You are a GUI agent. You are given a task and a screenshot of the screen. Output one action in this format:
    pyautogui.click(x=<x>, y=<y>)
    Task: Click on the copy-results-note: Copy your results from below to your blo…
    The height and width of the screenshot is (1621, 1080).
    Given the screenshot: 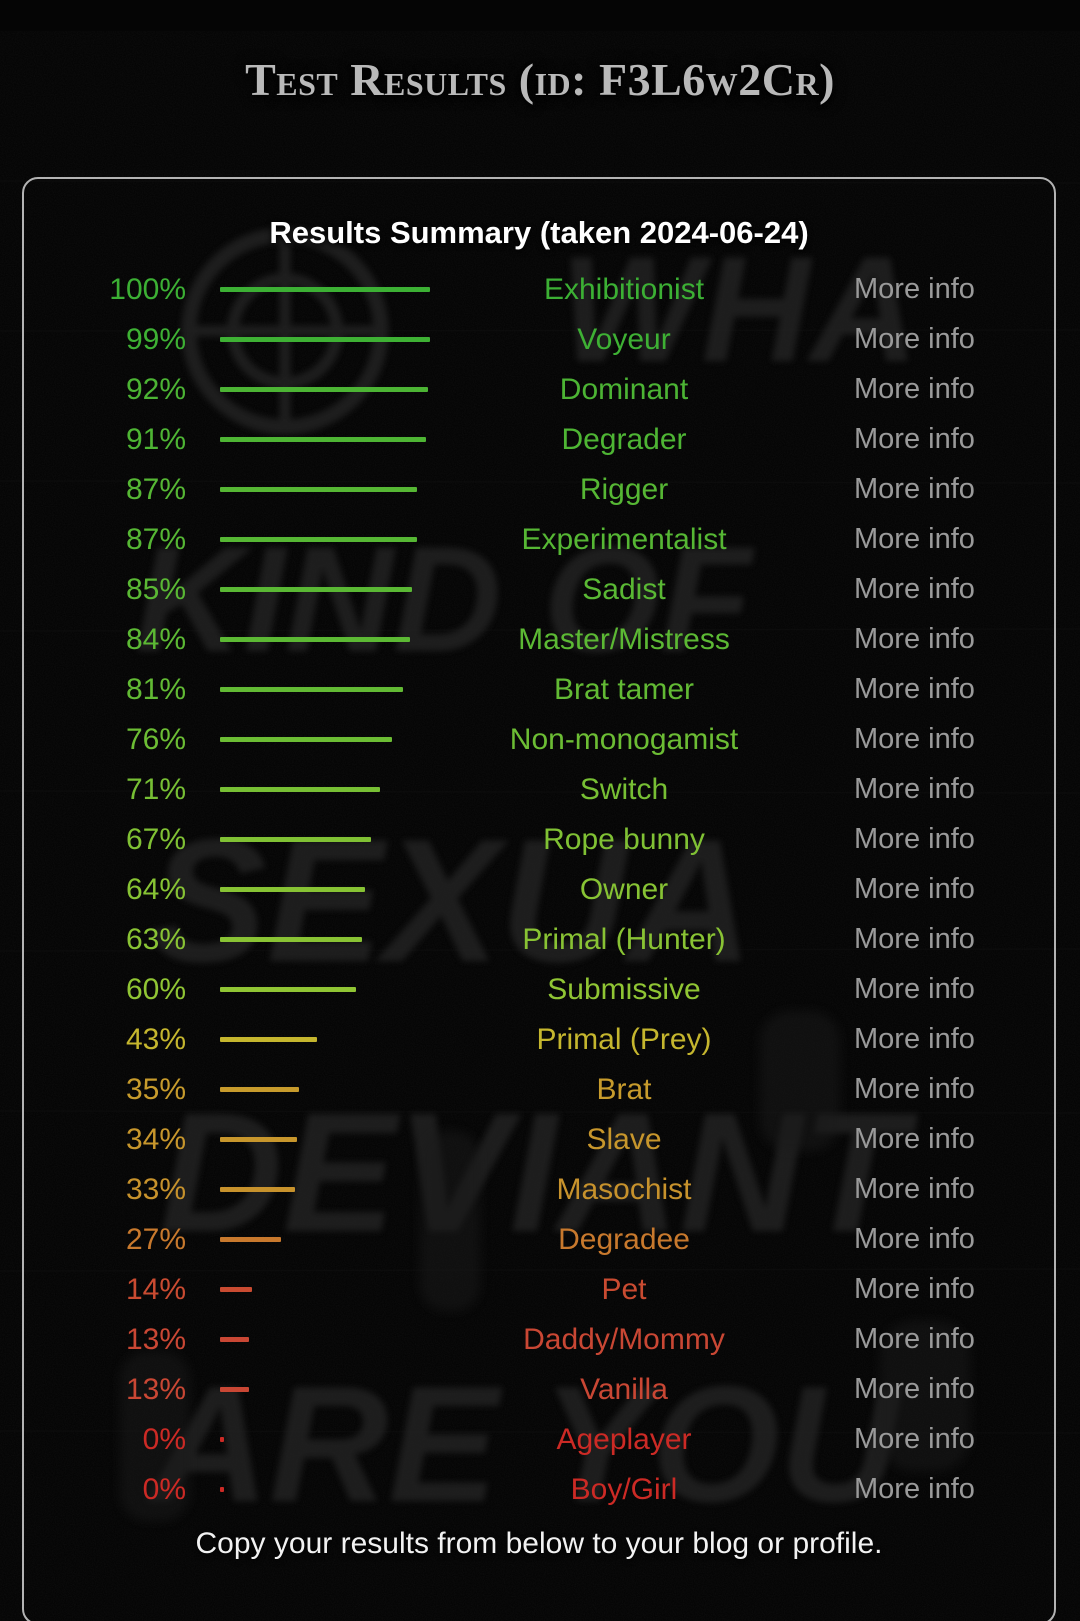 What is the action you would take?
    pyautogui.click(x=539, y=1543)
    